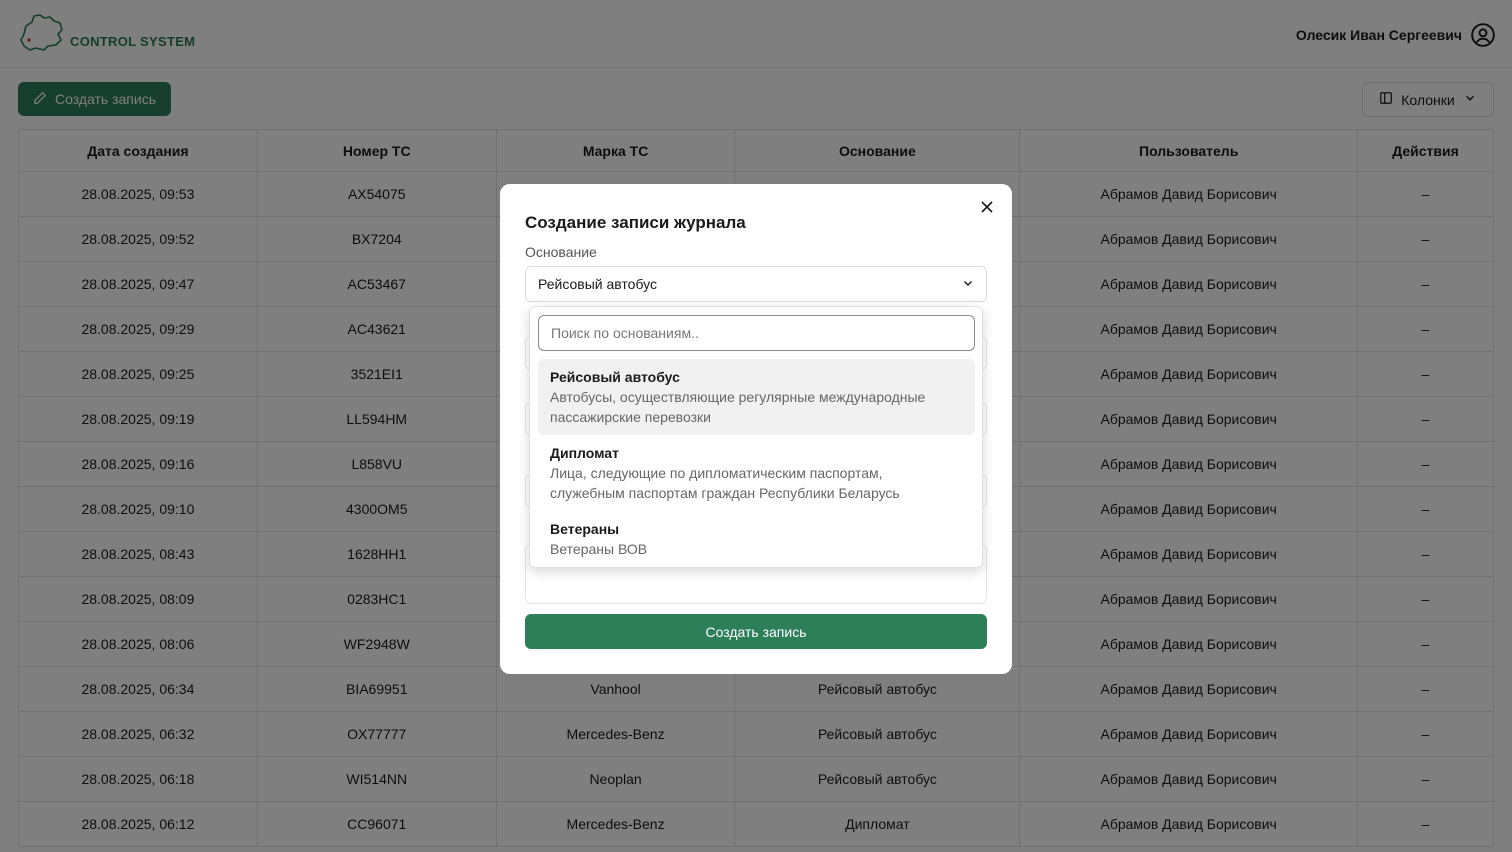 Image resolution: width=1512 pixels, height=852 pixels. What do you see at coordinates (630, 417) in the screenshot?
I see `option-description: пассажирские перевозки` at bounding box center [630, 417].